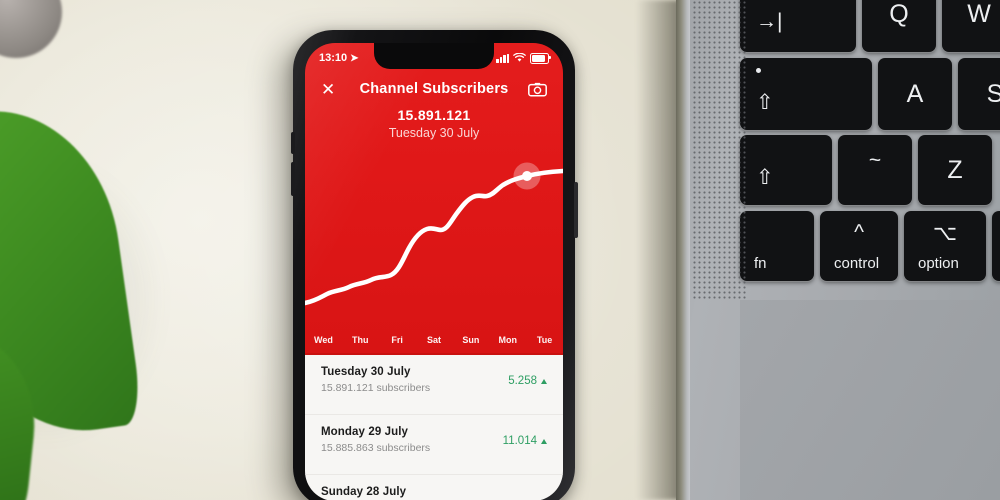  What do you see at coordinates (366, 372) in the screenshot?
I see `row-date: Tuesday 30 July` at bounding box center [366, 372].